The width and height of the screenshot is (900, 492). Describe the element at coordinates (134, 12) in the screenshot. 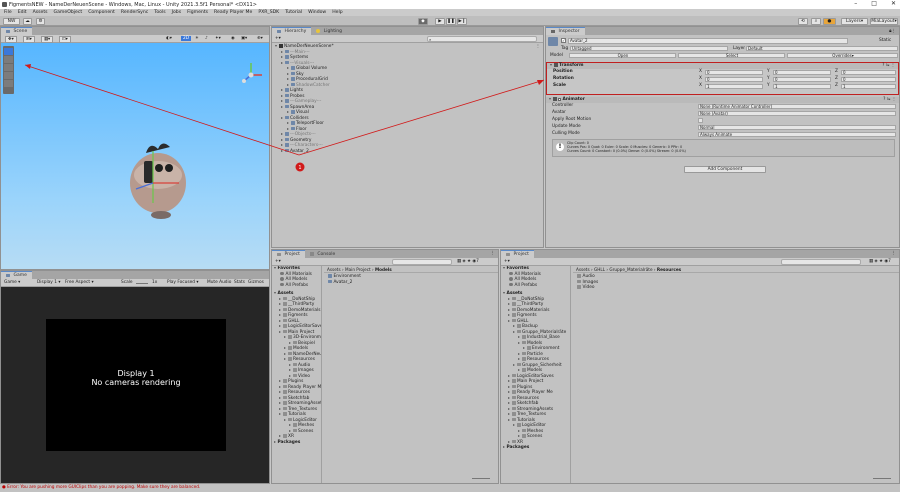

I see `menu-item: RenderSync` at that location.